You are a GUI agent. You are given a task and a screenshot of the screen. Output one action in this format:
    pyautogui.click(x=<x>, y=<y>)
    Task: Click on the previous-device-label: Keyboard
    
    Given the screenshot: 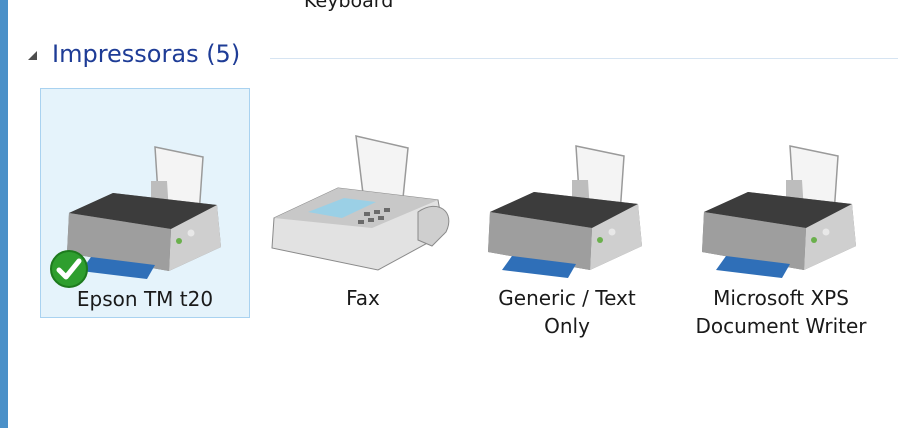 What is the action you would take?
    pyautogui.click(x=348, y=6)
    